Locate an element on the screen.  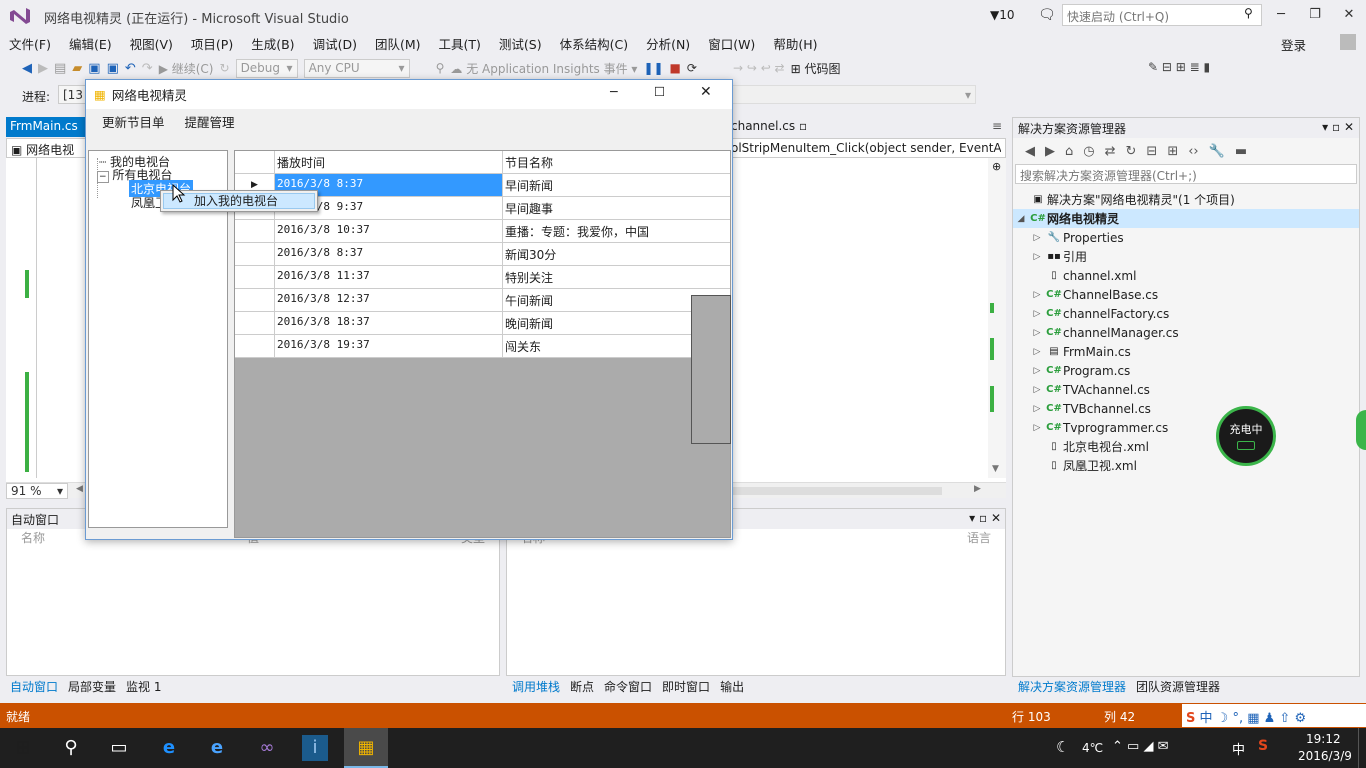
charging-widget: 充电中 is located at coordinates (1246, 436).